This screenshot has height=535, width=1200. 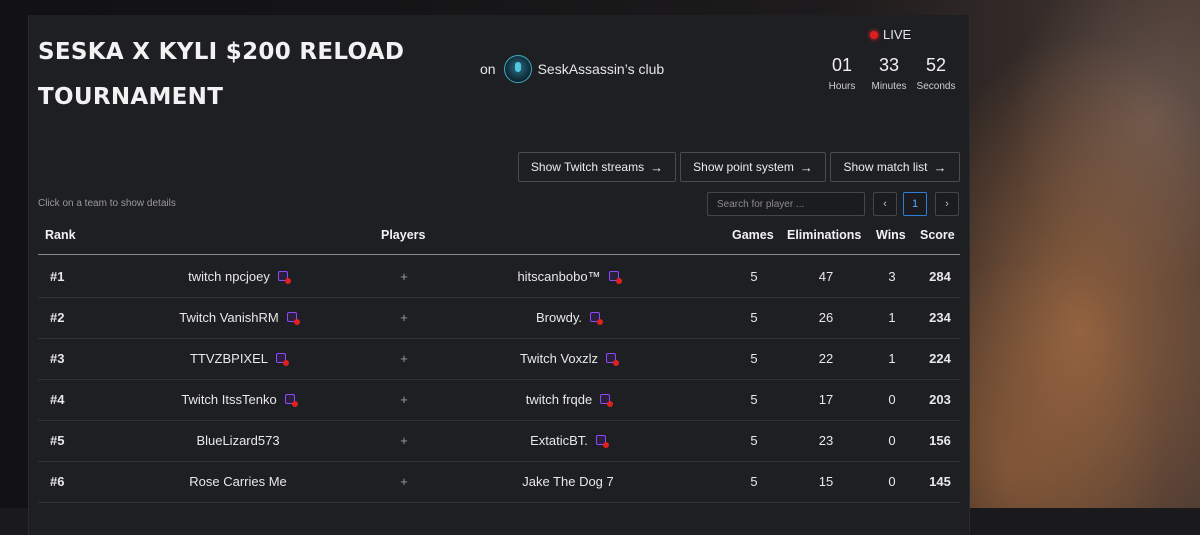 I want to click on prev-page-button: ‹, so click(x=885, y=204).